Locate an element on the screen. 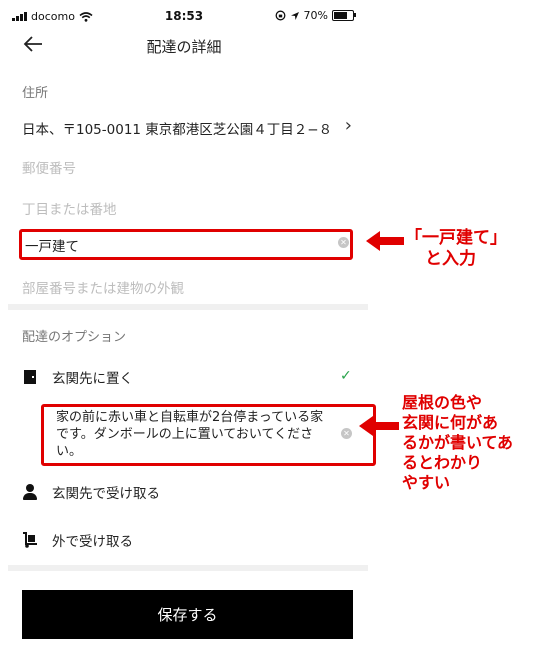  hand-truck-icon is located at coordinates (30, 540).